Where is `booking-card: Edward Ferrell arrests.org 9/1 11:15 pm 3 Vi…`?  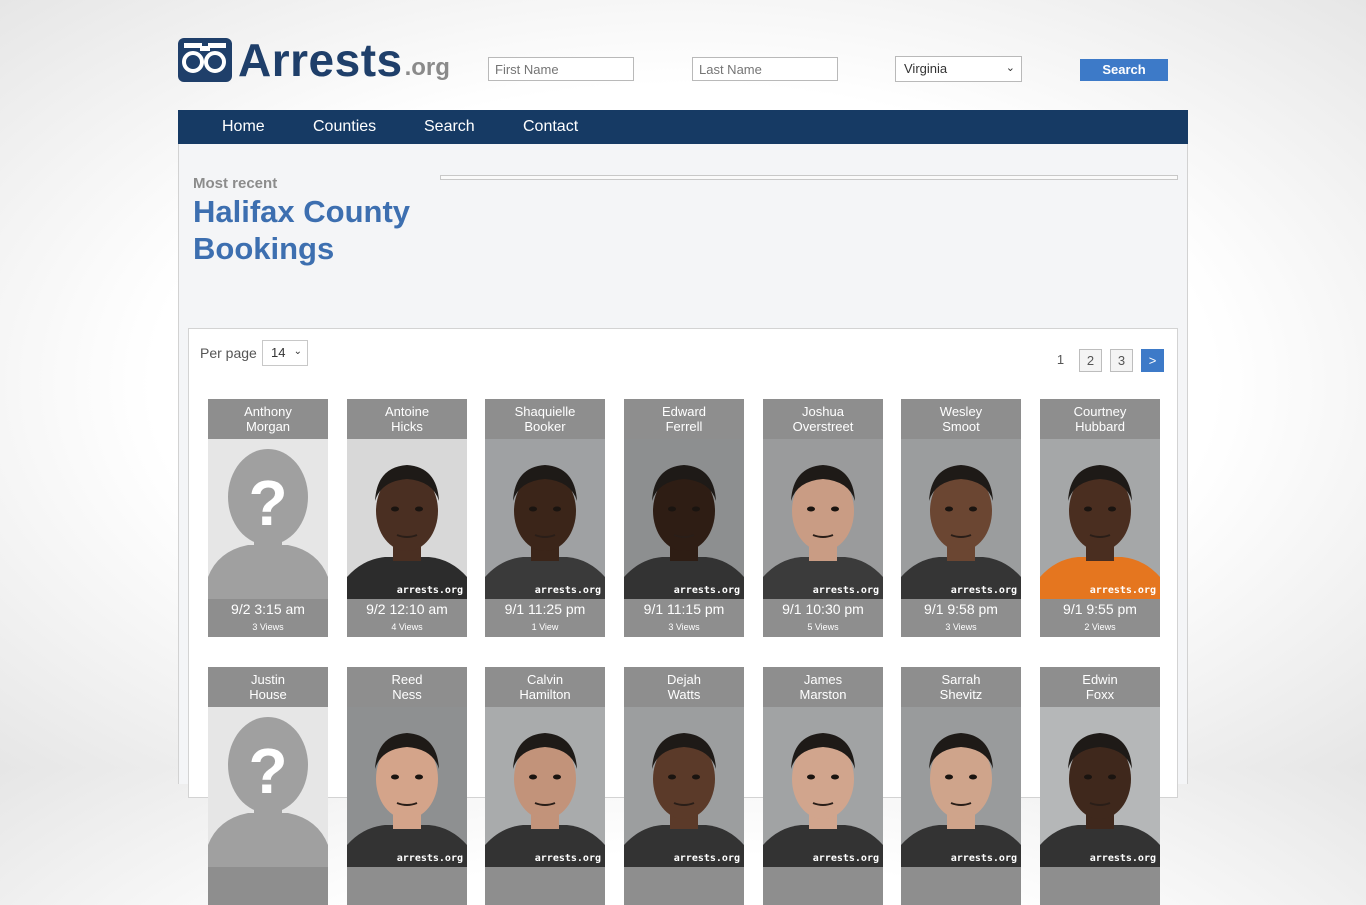 booking-card: Edward Ferrell arrests.org 9/1 11:15 pm 3 Vi… is located at coordinates (684, 518).